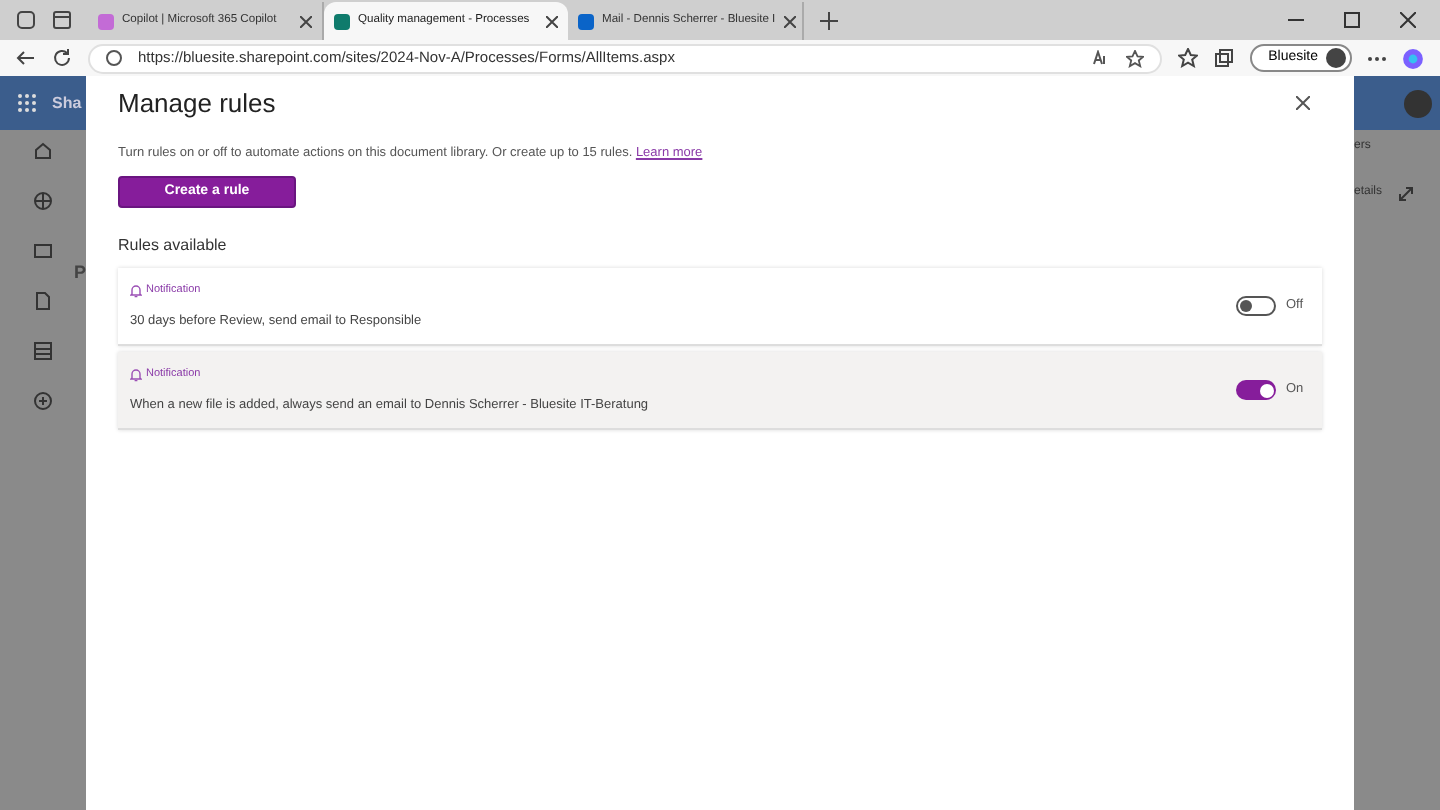 This screenshot has height=810, width=1440. Describe the element at coordinates (173, 246) in the screenshot. I see `section-title: Rules available` at that location.